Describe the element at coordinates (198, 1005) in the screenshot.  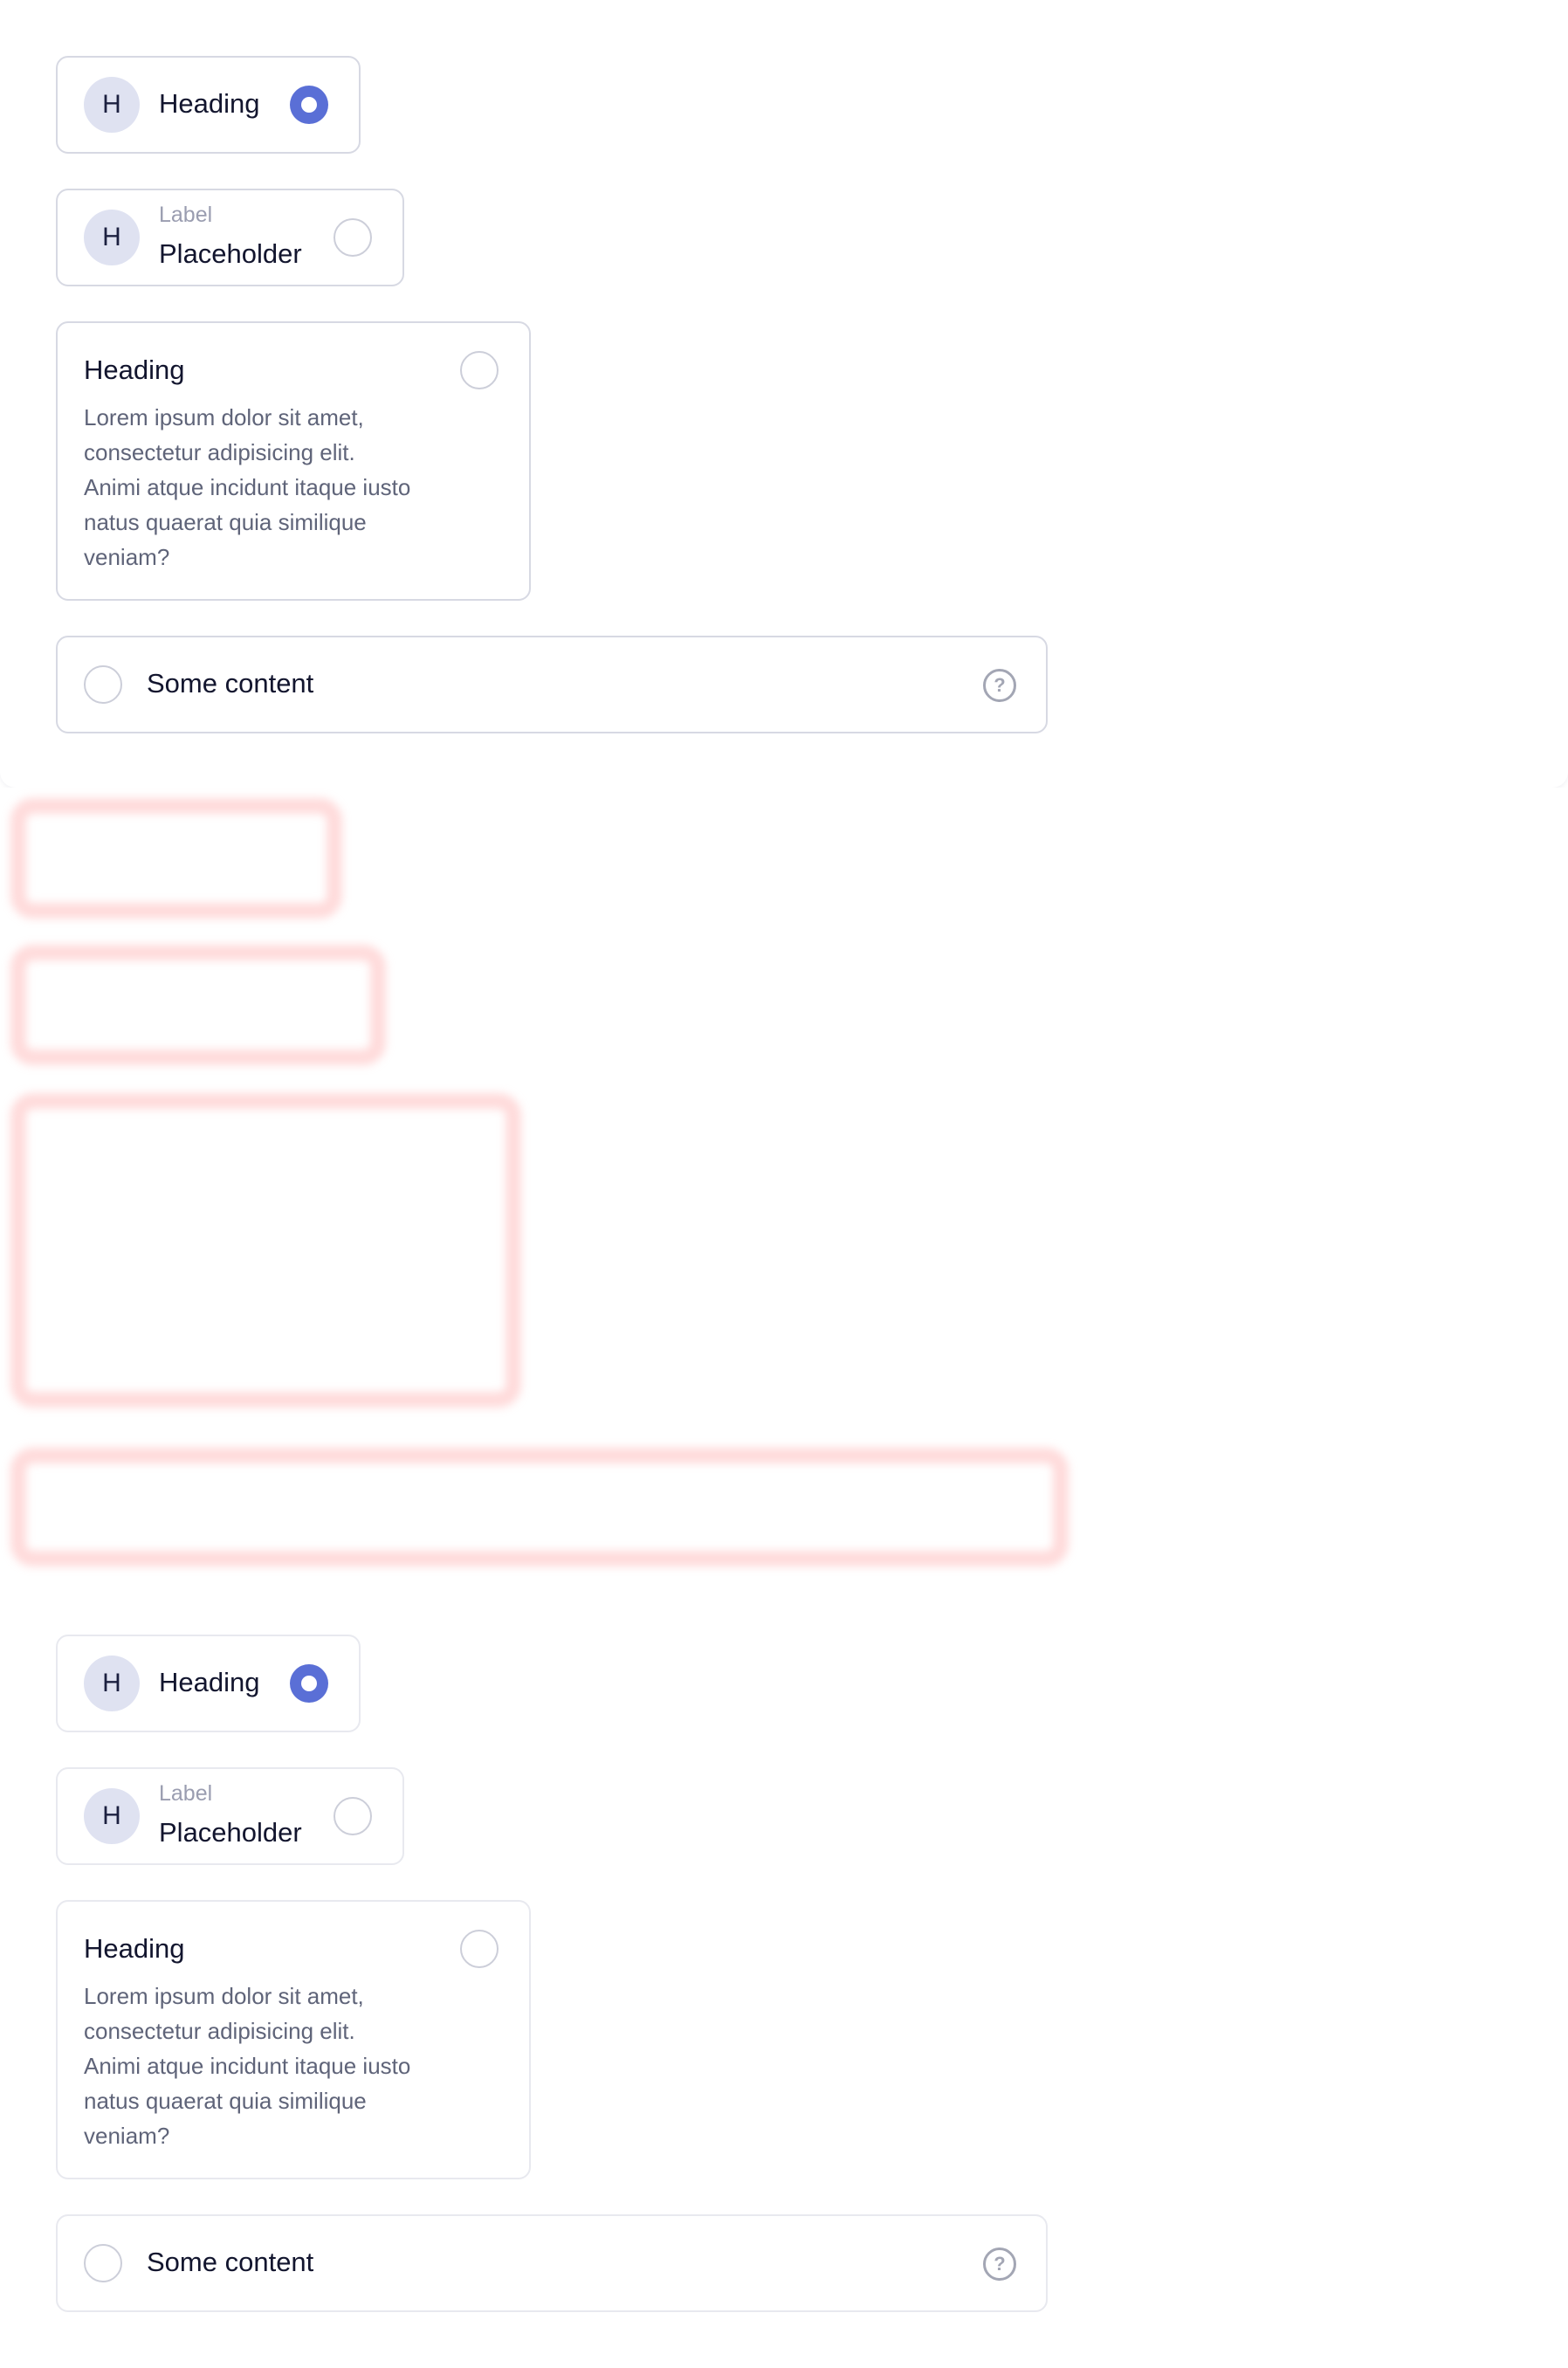
I see `focus-ring-label-card` at that location.